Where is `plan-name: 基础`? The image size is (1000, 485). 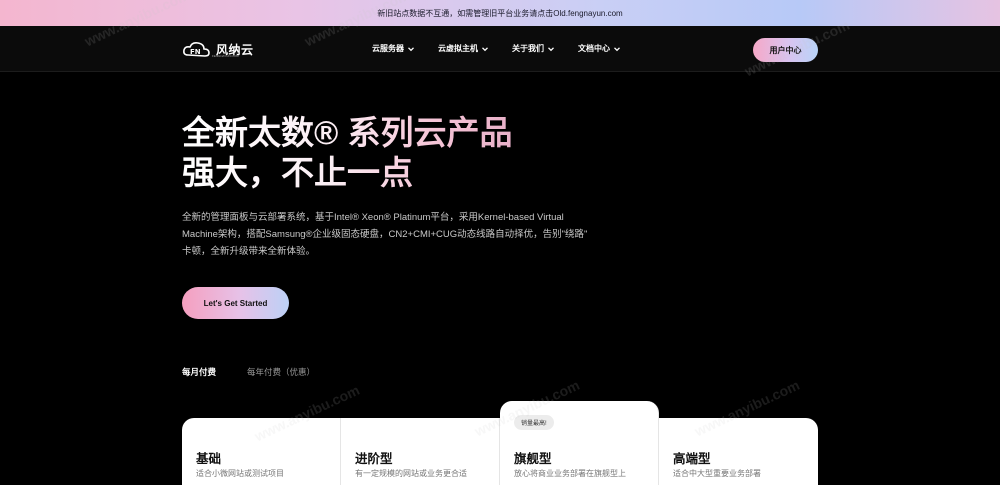
plan-name: 基础 is located at coordinates (209, 459).